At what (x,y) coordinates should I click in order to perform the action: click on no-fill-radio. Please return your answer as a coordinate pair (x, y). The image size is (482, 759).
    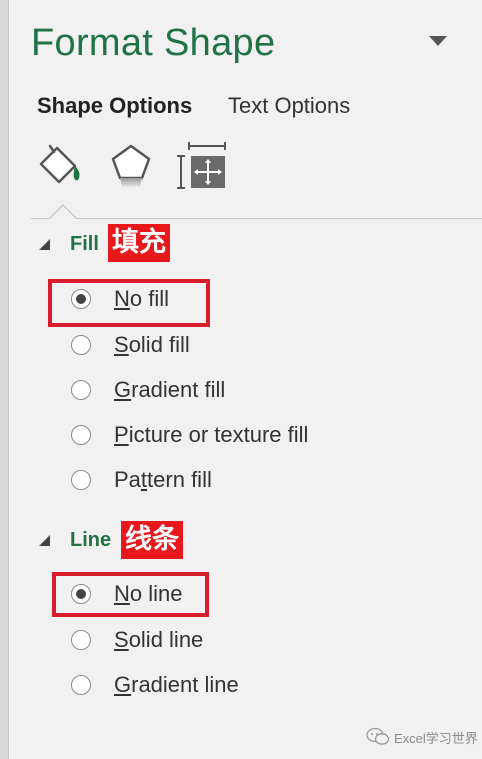
    Looking at the image, I should click on (81, 299).